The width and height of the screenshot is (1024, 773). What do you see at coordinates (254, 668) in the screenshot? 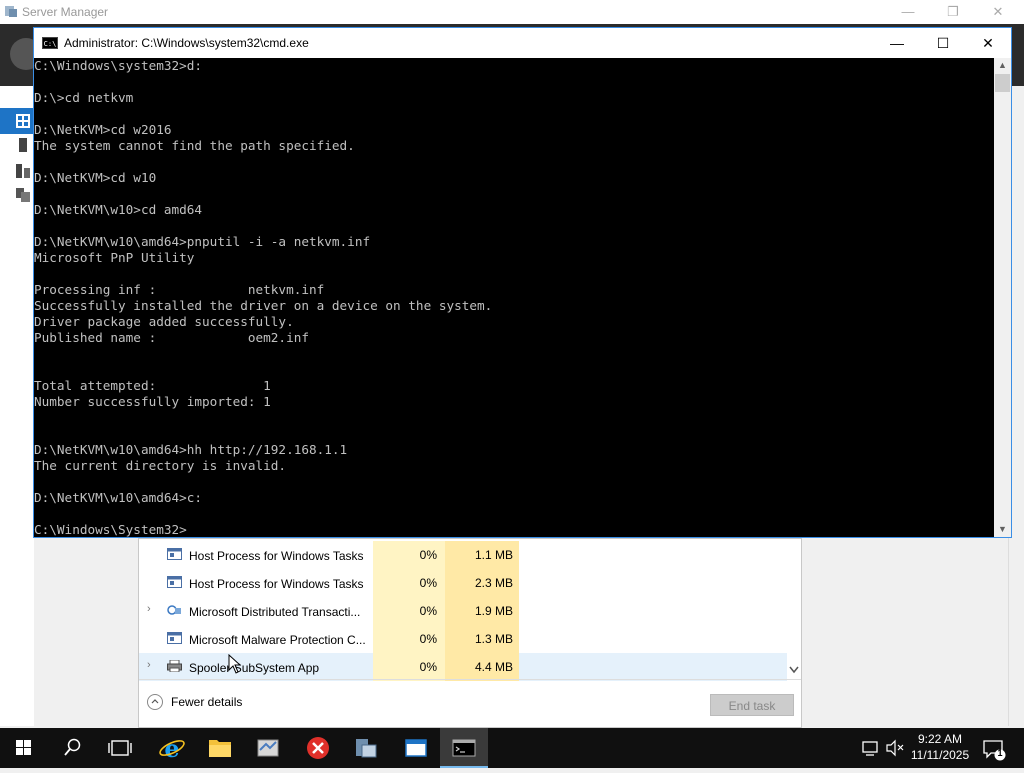
I see `process-name: Spooler SubSystem App` at bounding box center [254, 668].